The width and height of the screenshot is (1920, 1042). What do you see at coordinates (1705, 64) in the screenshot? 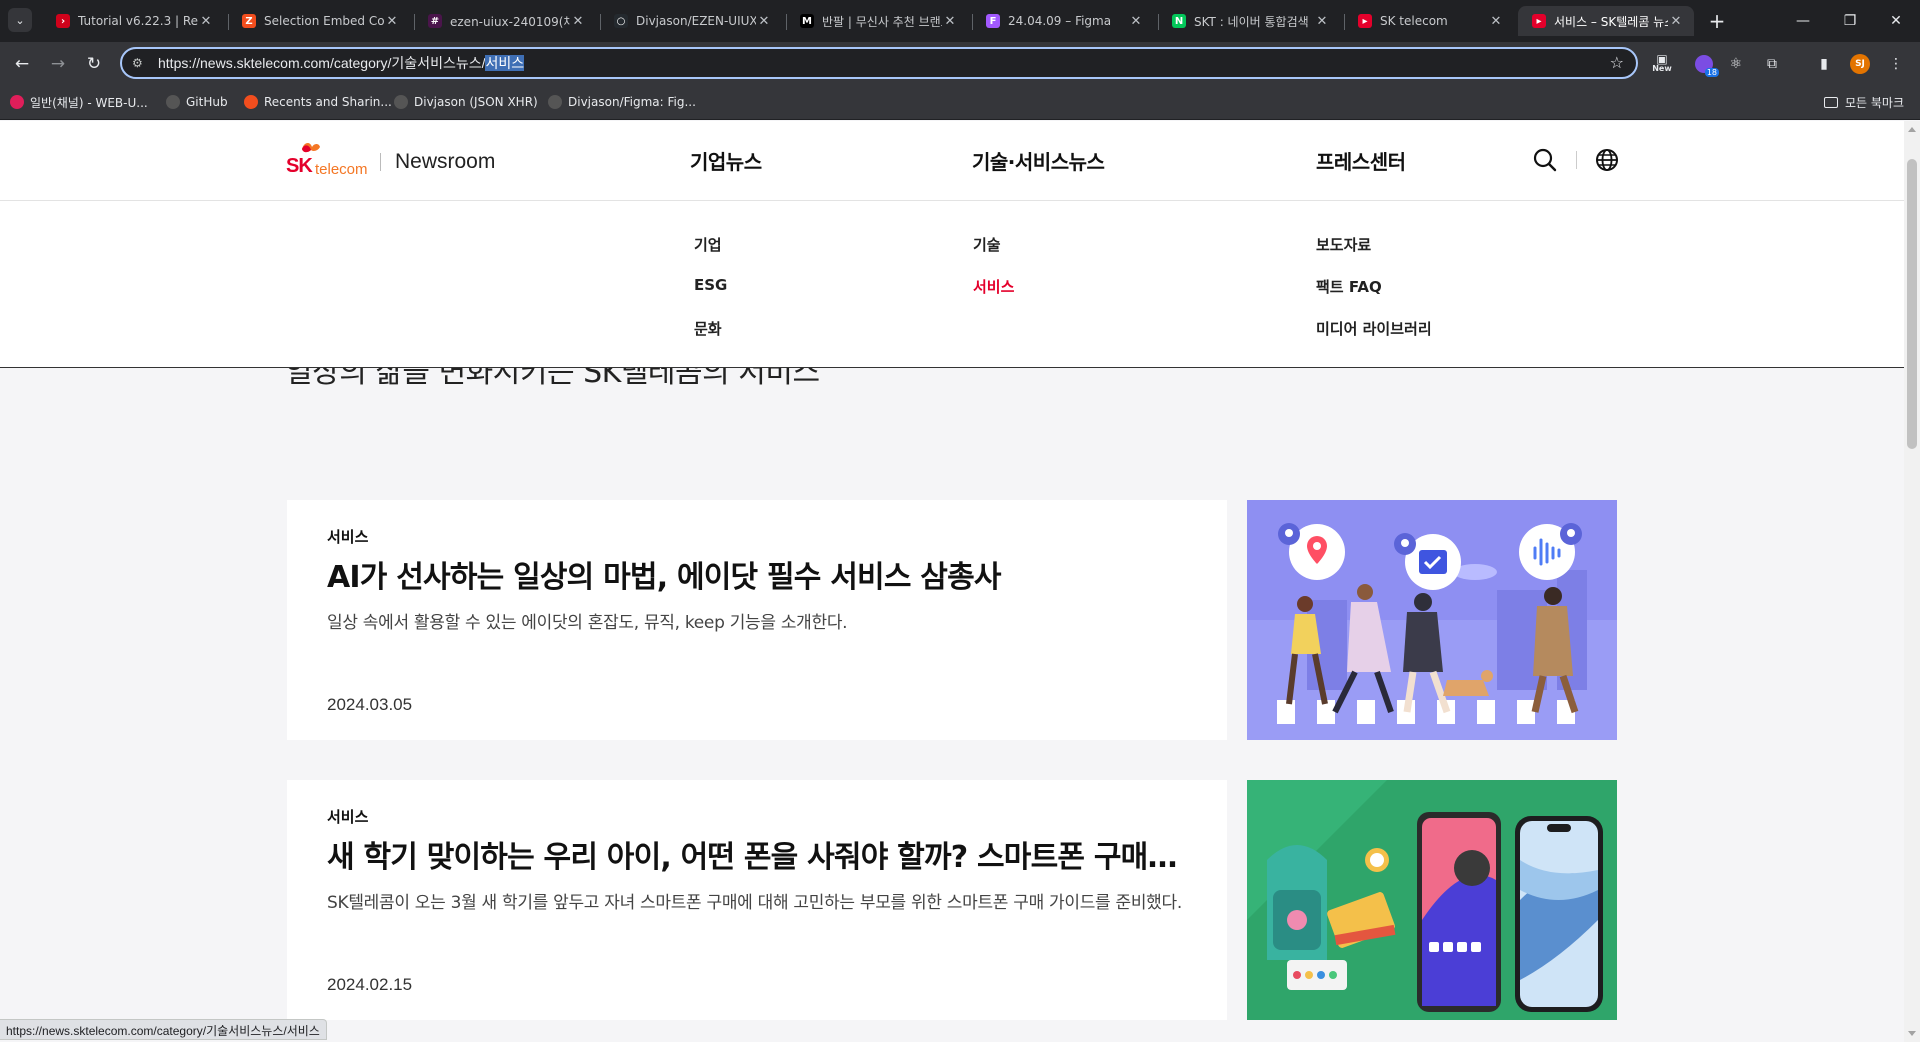
I see `notification-extension-icon: 18` at bounding box center [1705, 64].